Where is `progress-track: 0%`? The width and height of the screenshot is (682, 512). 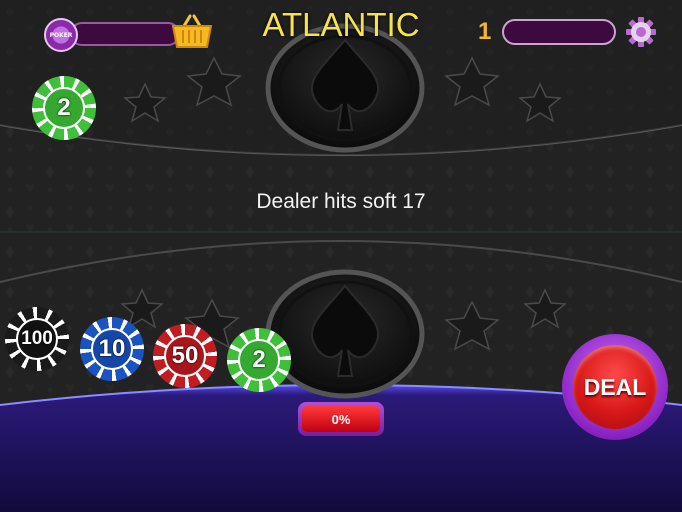
progress-track: 0% is located at coordinates (341, 419).